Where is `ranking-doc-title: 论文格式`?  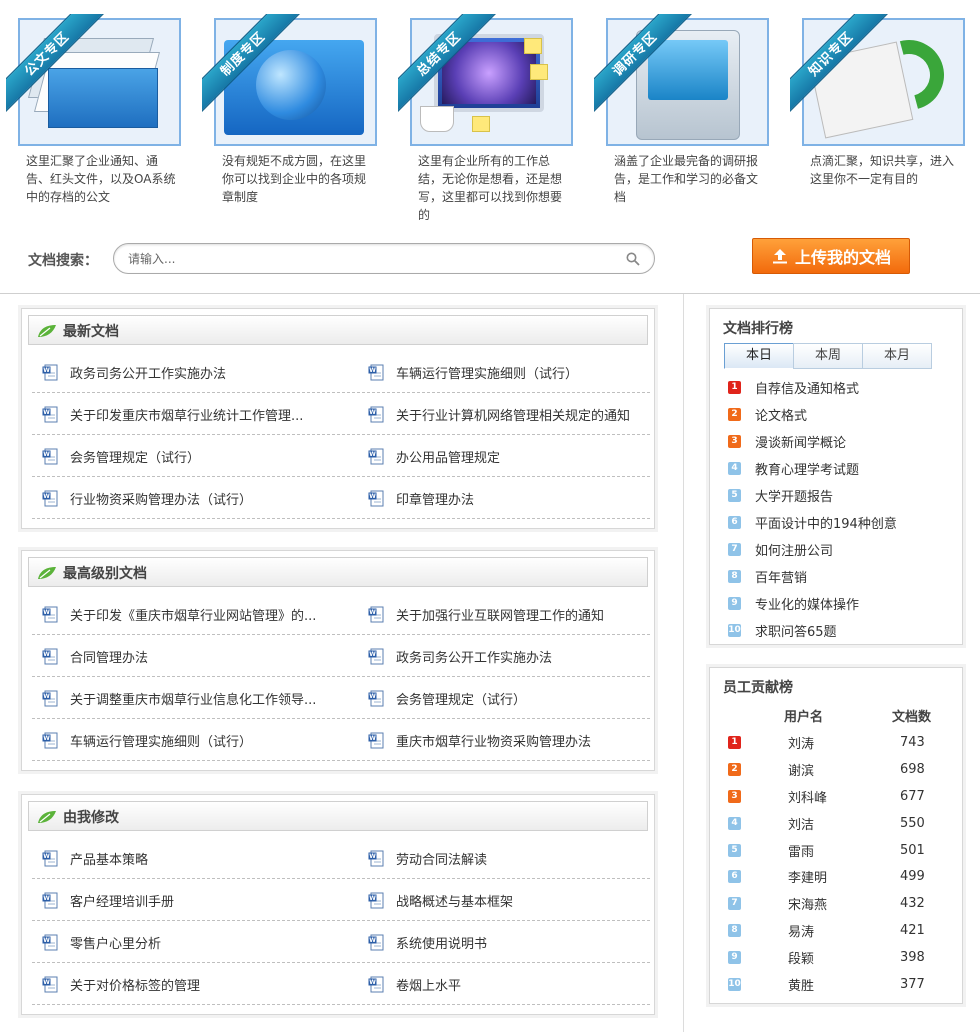
ranking-doc-title: 论文格式 is located at coordinates (781, 416).